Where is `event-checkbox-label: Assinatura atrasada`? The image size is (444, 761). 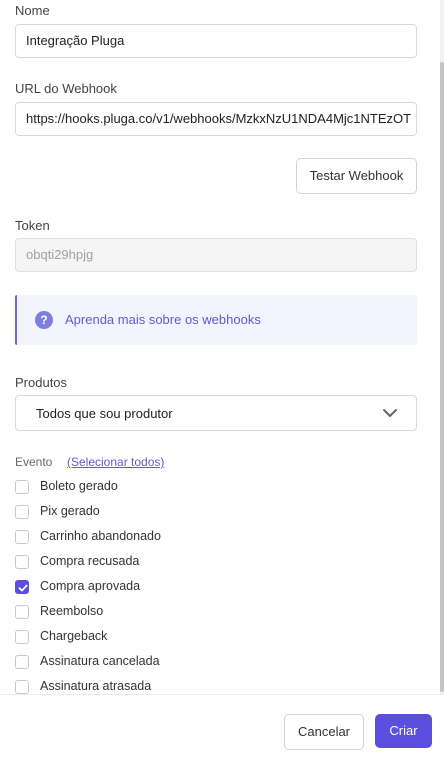 event-checkbox-label: Assinatura atrasada is located at coordinates (96, 686).